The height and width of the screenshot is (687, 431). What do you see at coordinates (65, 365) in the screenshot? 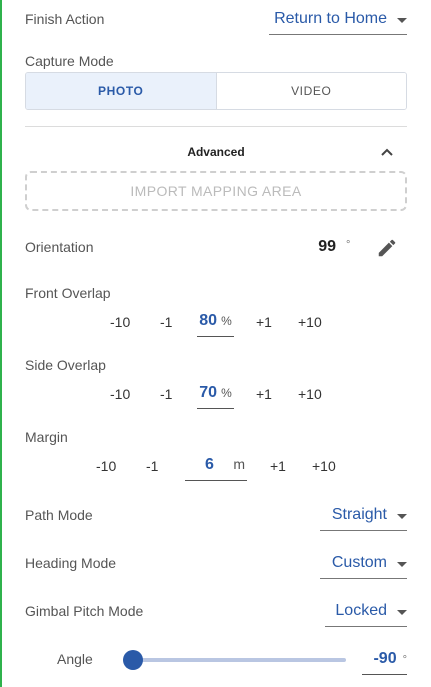
I see `side-overlap-label: Side Overlap` at bounding box center [65, 365].